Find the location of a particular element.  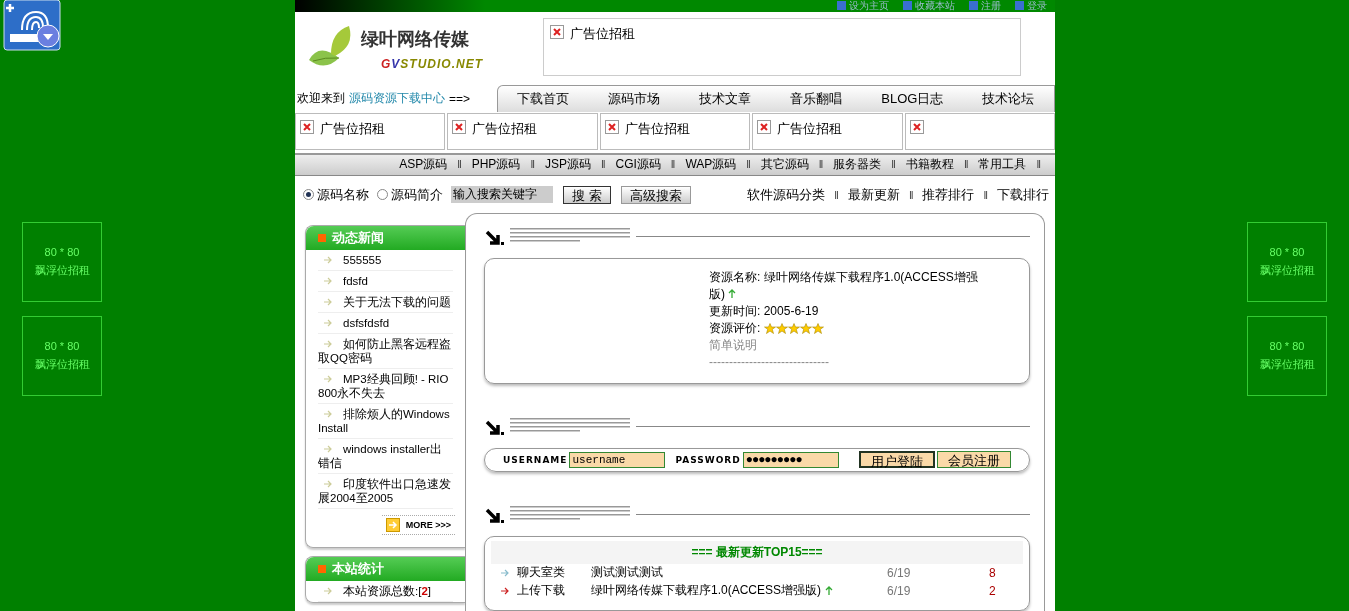

update-time: 更新时间: 2005-6-19 is located at coordinates (764, 311).